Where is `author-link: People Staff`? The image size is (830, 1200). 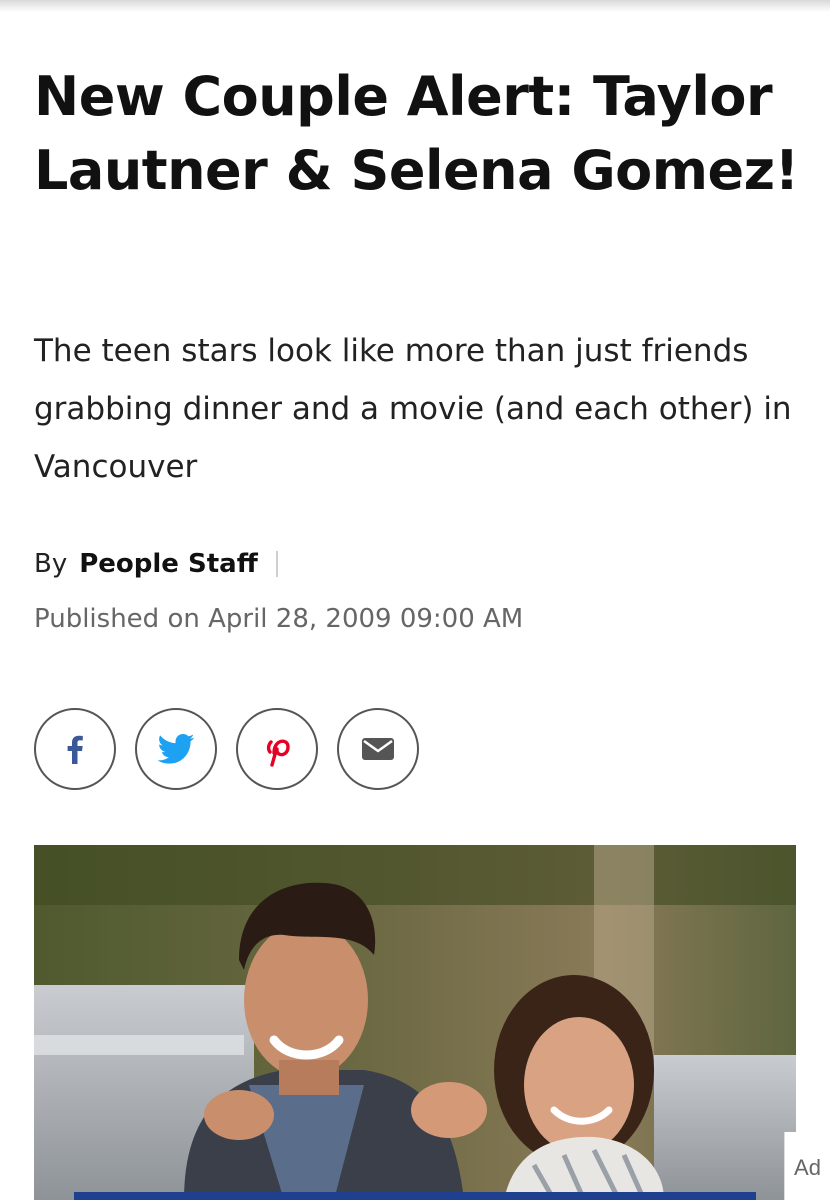
author-link: People Staff is located at coordinates (168, 564).